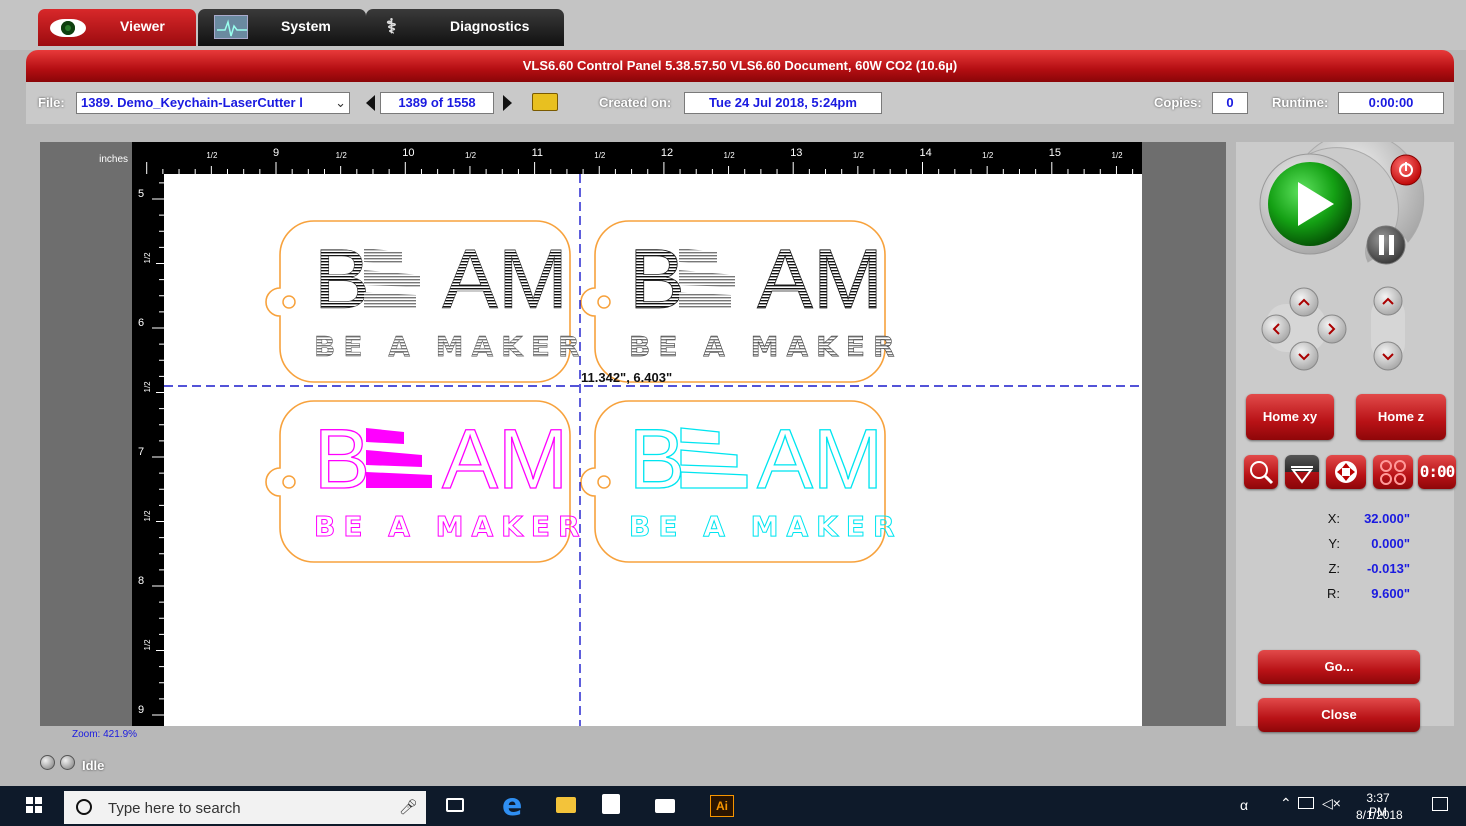  What do you see at coordinates (507, 103) in the screenshot?
I see `next-file-button` at bounding box center [507, 103].